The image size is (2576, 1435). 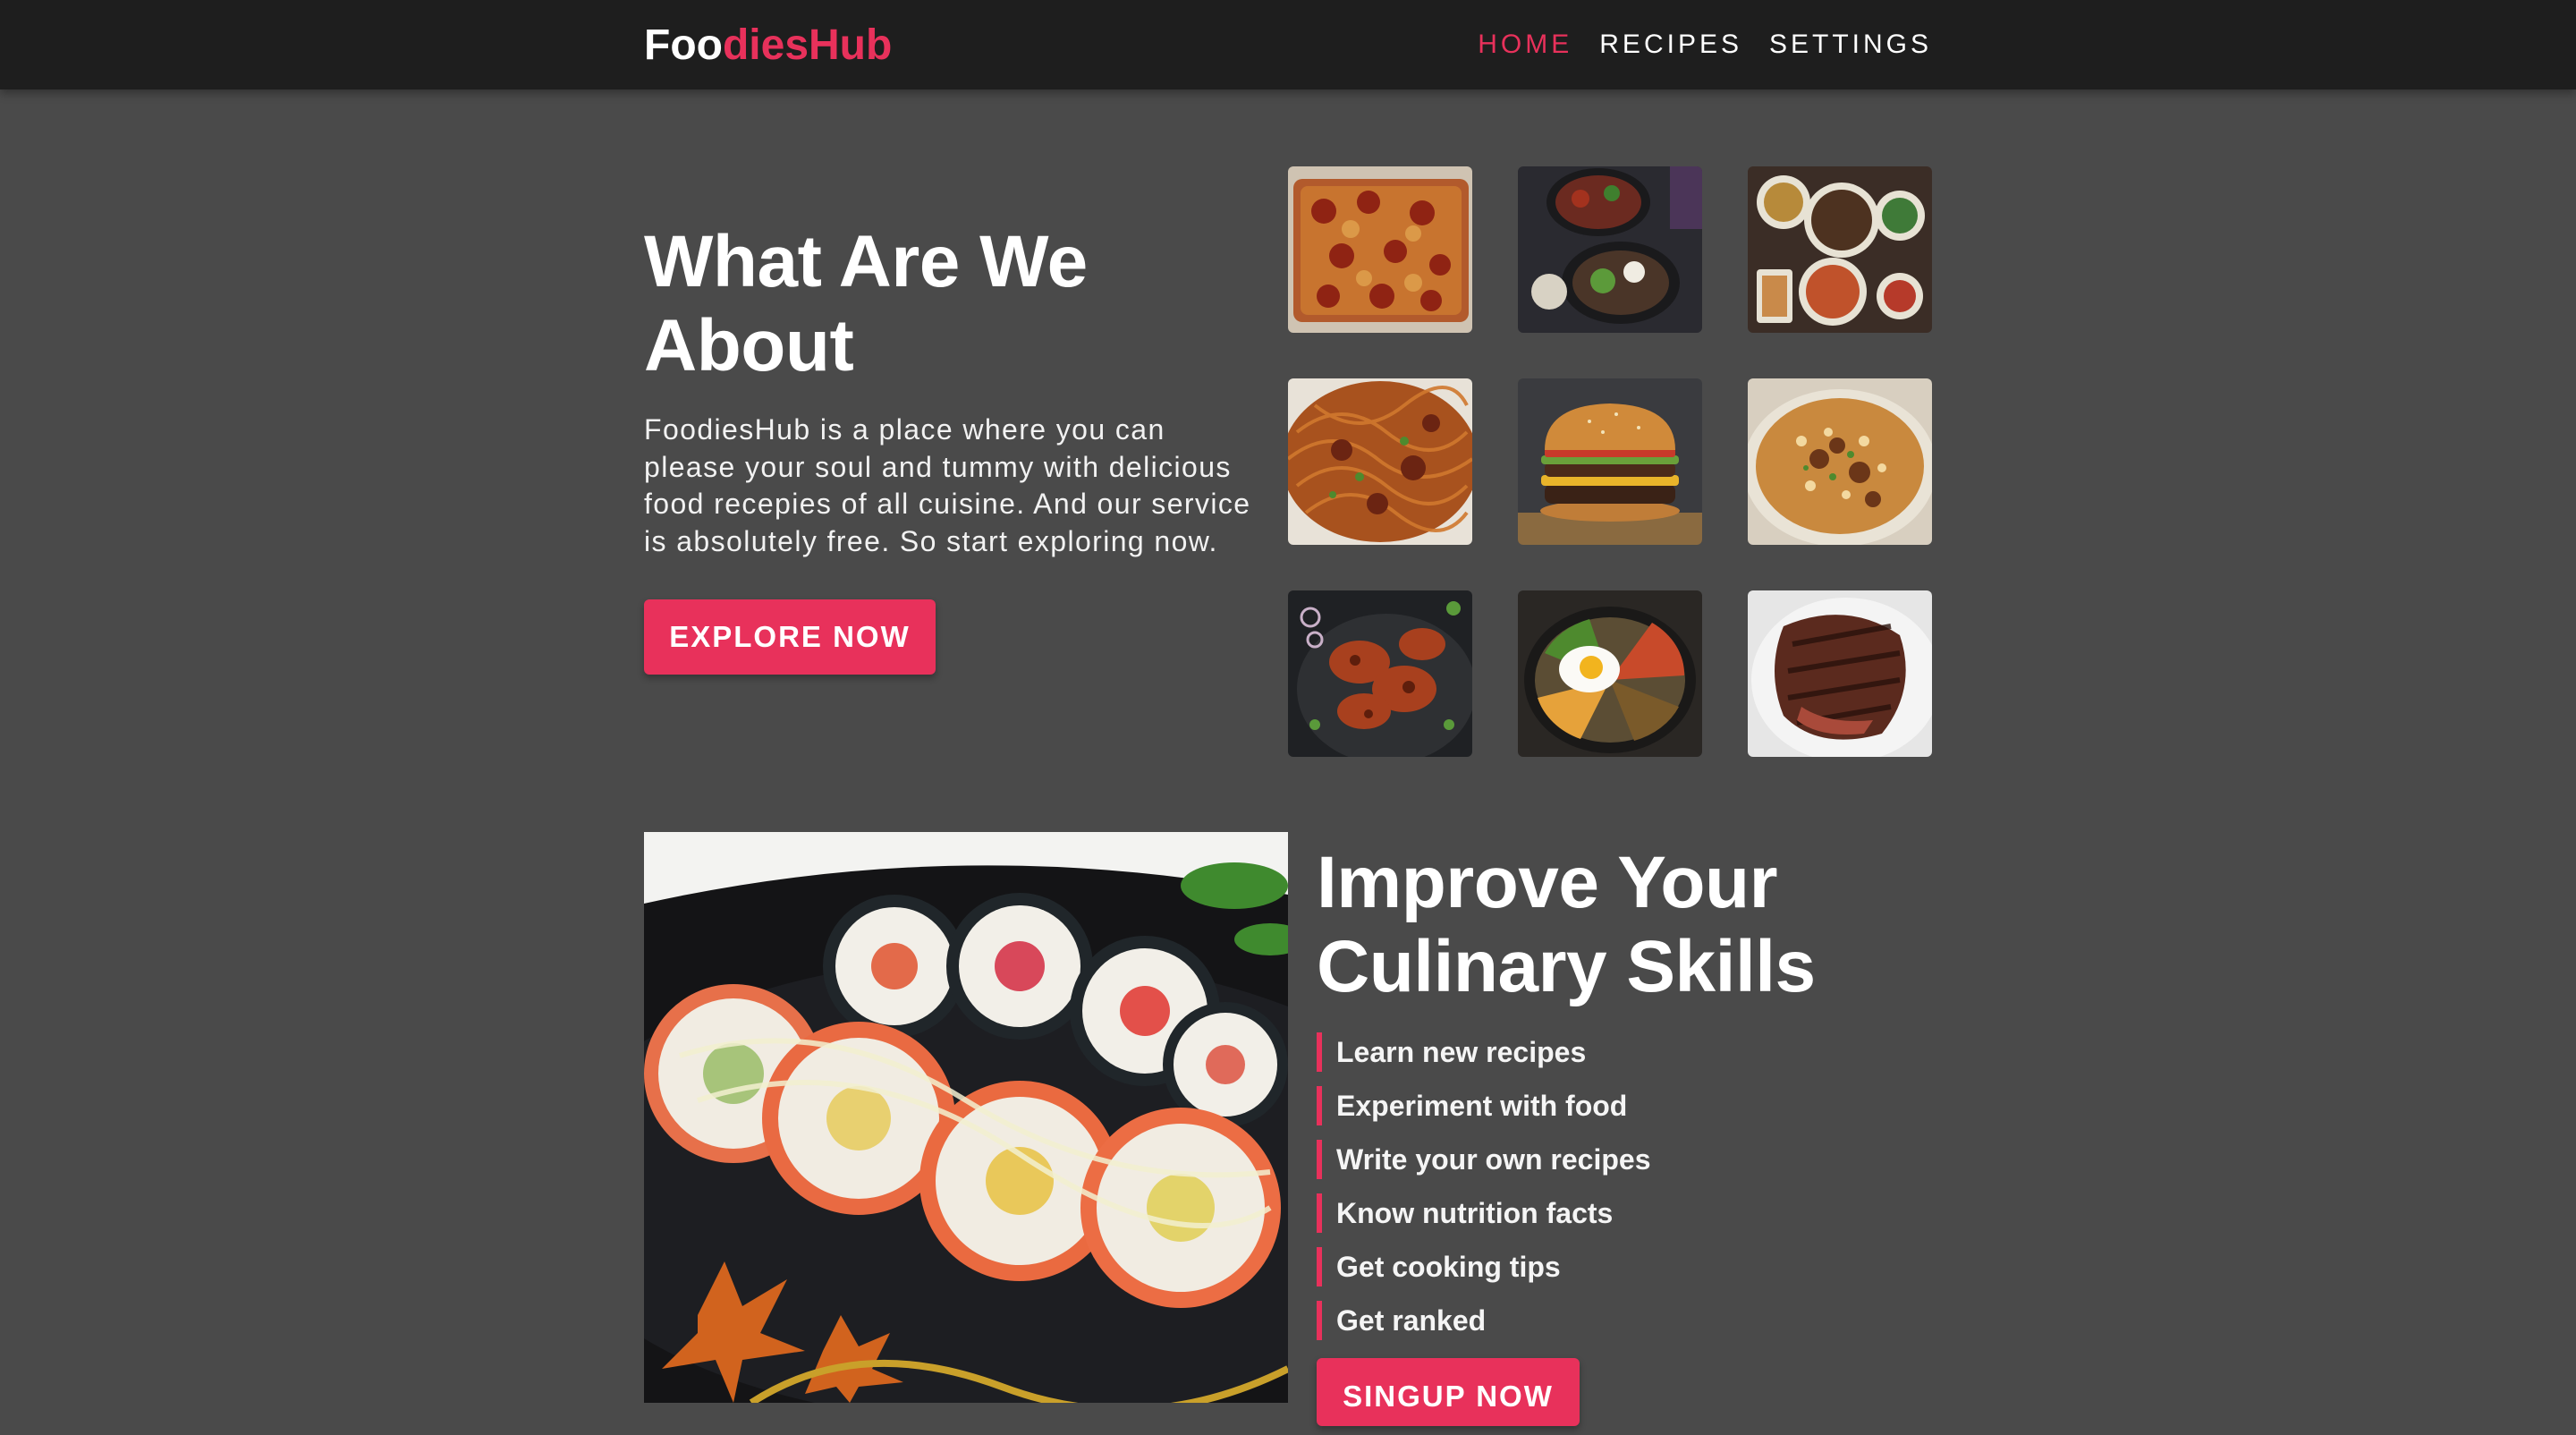 I want to click on burger-image, so click(x=1610, y=462).